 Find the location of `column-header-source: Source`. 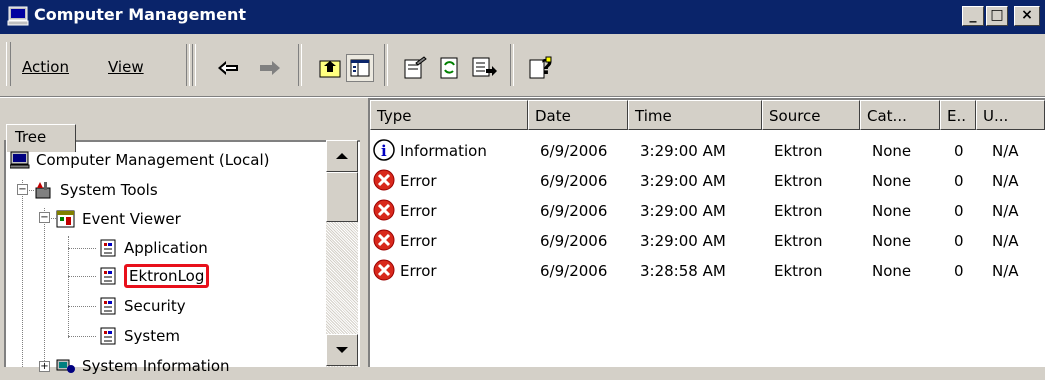

column-header-source: Source is located at coordinates (811, 115).